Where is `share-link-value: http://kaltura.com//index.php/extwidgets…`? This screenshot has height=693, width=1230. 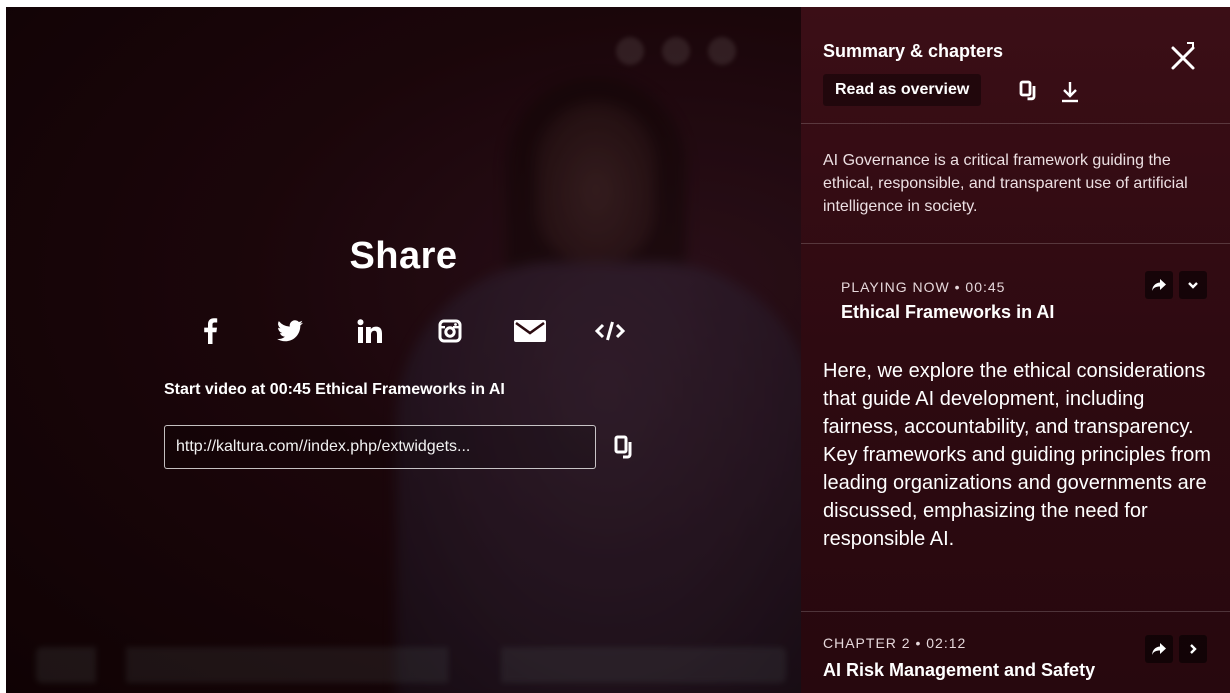 share-link-value: http://kaltura.com//index.php/extwidgets… is located at coordinates (323, 446).